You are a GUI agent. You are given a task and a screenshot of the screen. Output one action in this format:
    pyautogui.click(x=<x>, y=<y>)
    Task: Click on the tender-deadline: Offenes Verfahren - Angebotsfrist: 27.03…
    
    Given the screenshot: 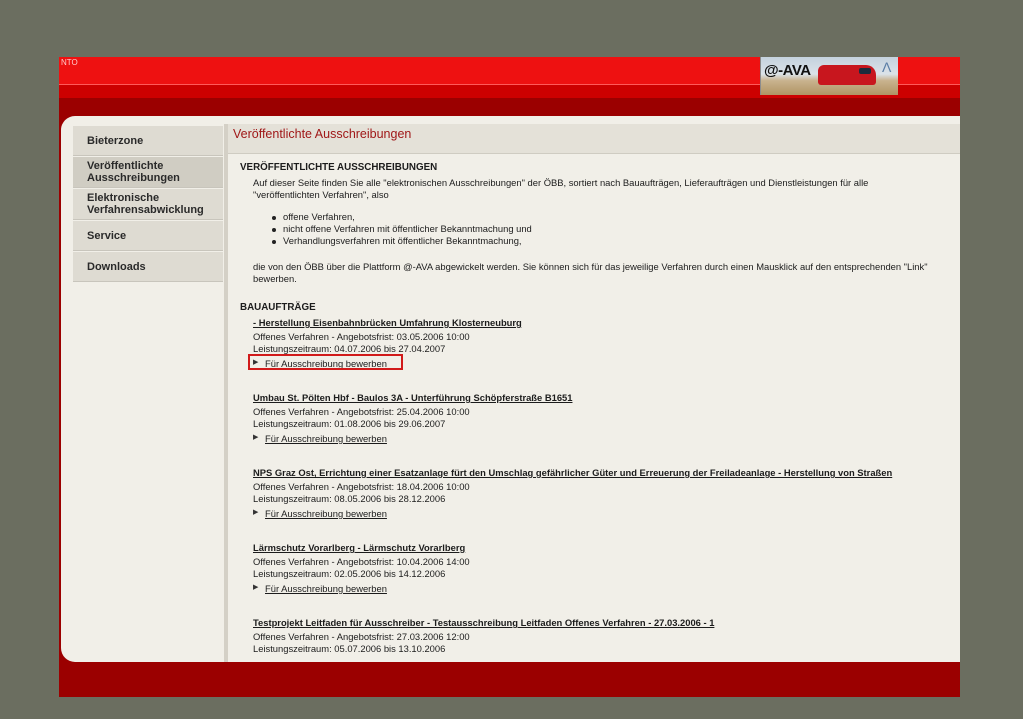 What is the action you would take?
    pyautogui.click(x=361, y=636)
    